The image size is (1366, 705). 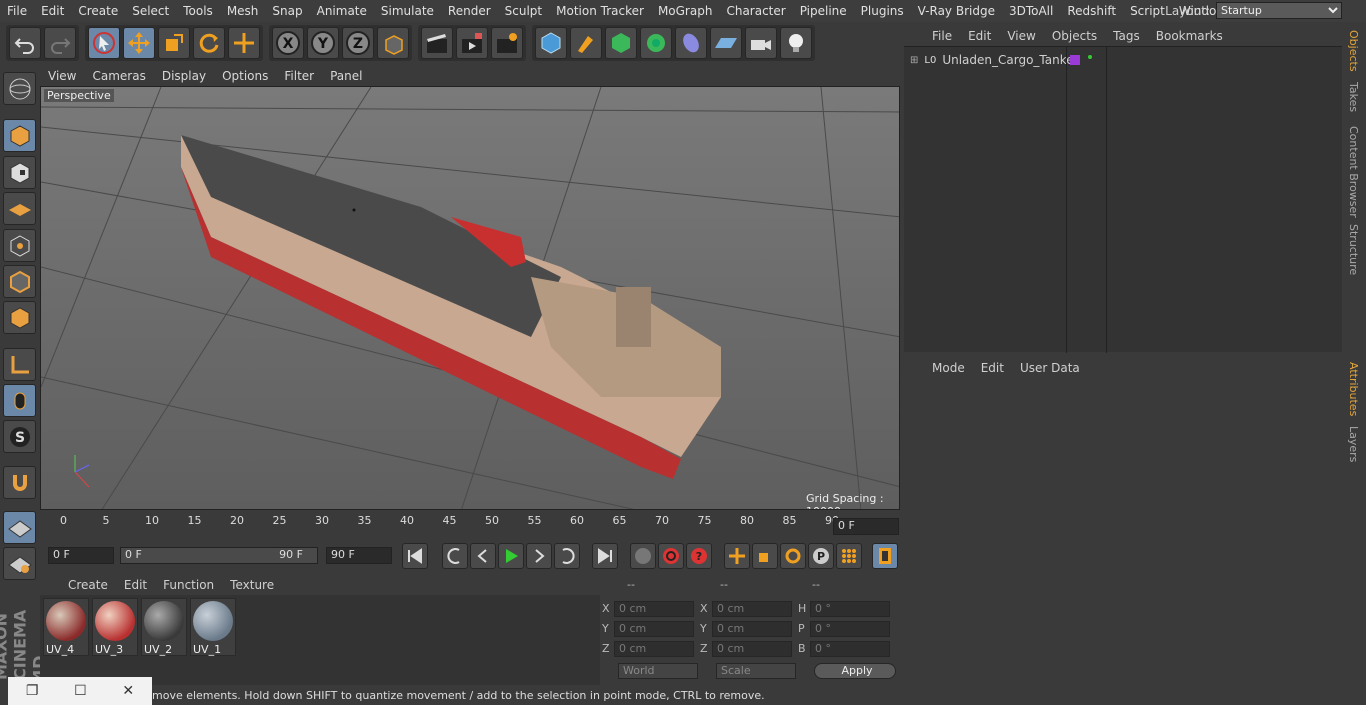 What do you see at coordinates (25, 43) in the screenshot?
I see `undo-button` at bounding box center [25, 43].